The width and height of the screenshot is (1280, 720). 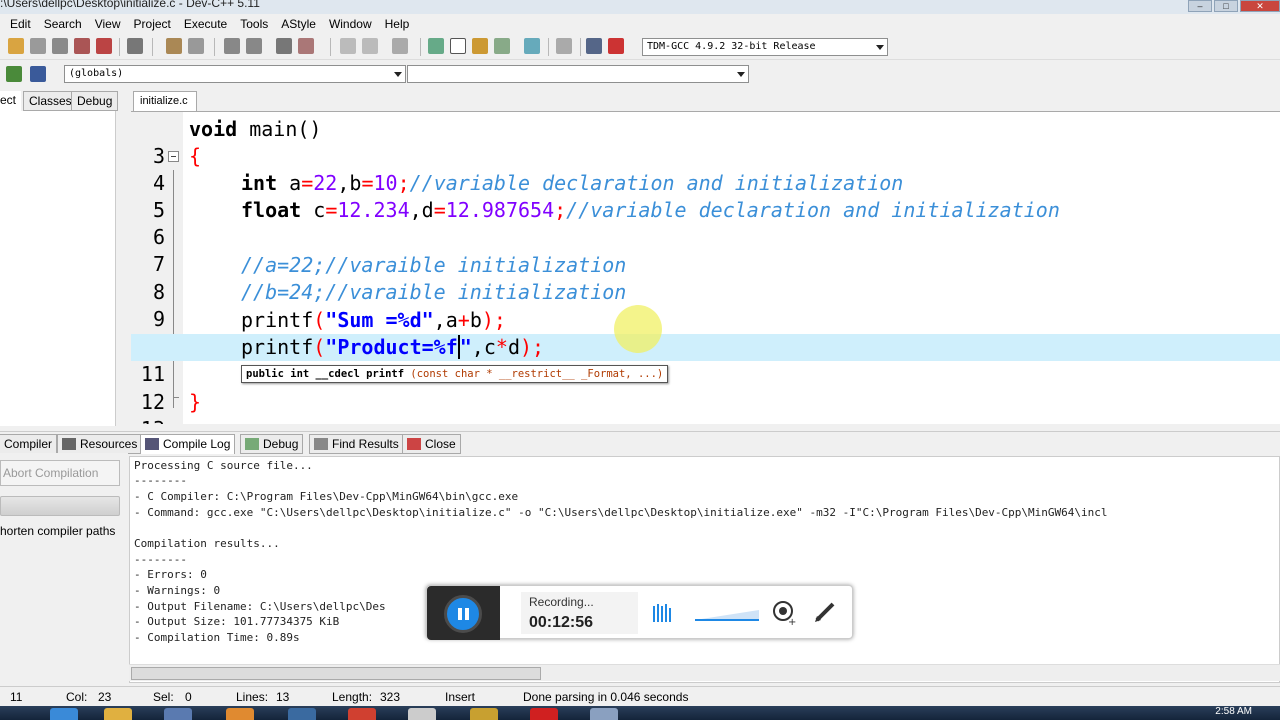 I want to click on save-icon, so click(x=60, y=46).